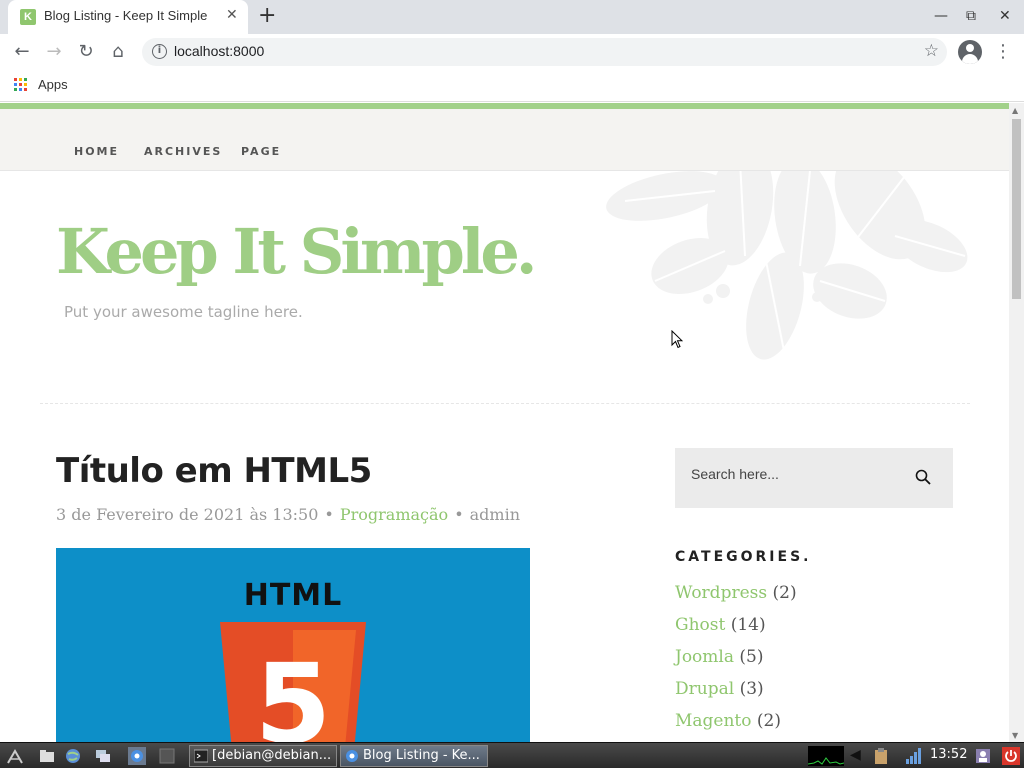 The width and height of the screenshot is (1024, 768). What do you see at coordinates (201, 756) in the screenshot?
I see `terminal-icon` at bounding box center [201, 756].